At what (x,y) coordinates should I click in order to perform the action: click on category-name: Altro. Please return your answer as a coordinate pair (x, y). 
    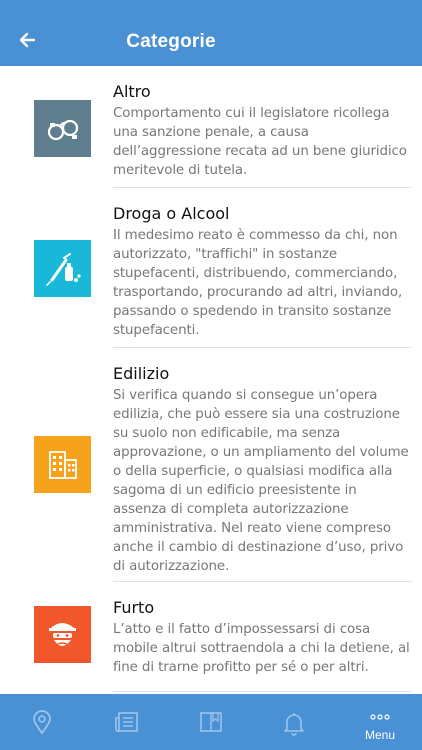
    Looking at the image, I should click on (132, 91).